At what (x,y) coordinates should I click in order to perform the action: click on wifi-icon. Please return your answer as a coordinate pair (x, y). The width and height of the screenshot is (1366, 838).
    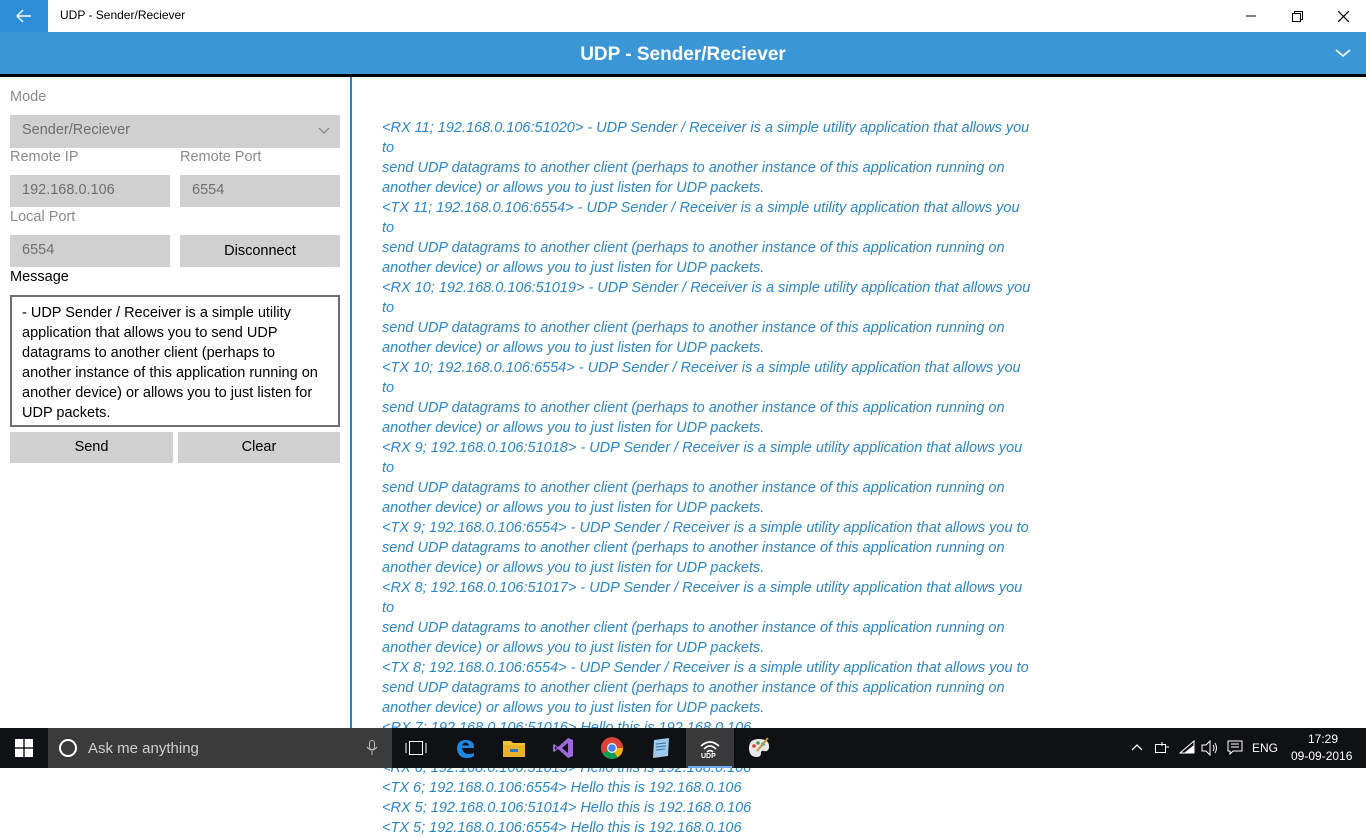
    Looking at the image, I should click on (1187, 747).